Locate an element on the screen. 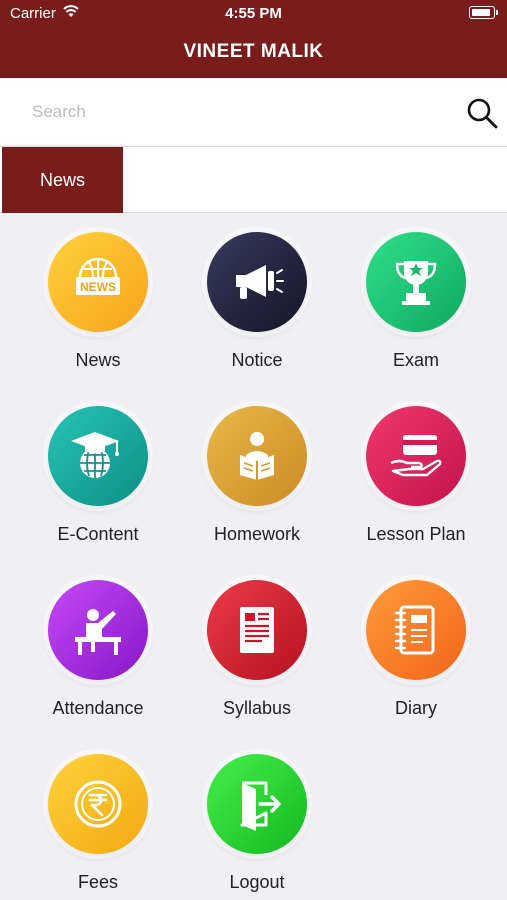 The width and height of the screenshot is (507, 900). hand-card-icon is located at coordinates (416, 456).